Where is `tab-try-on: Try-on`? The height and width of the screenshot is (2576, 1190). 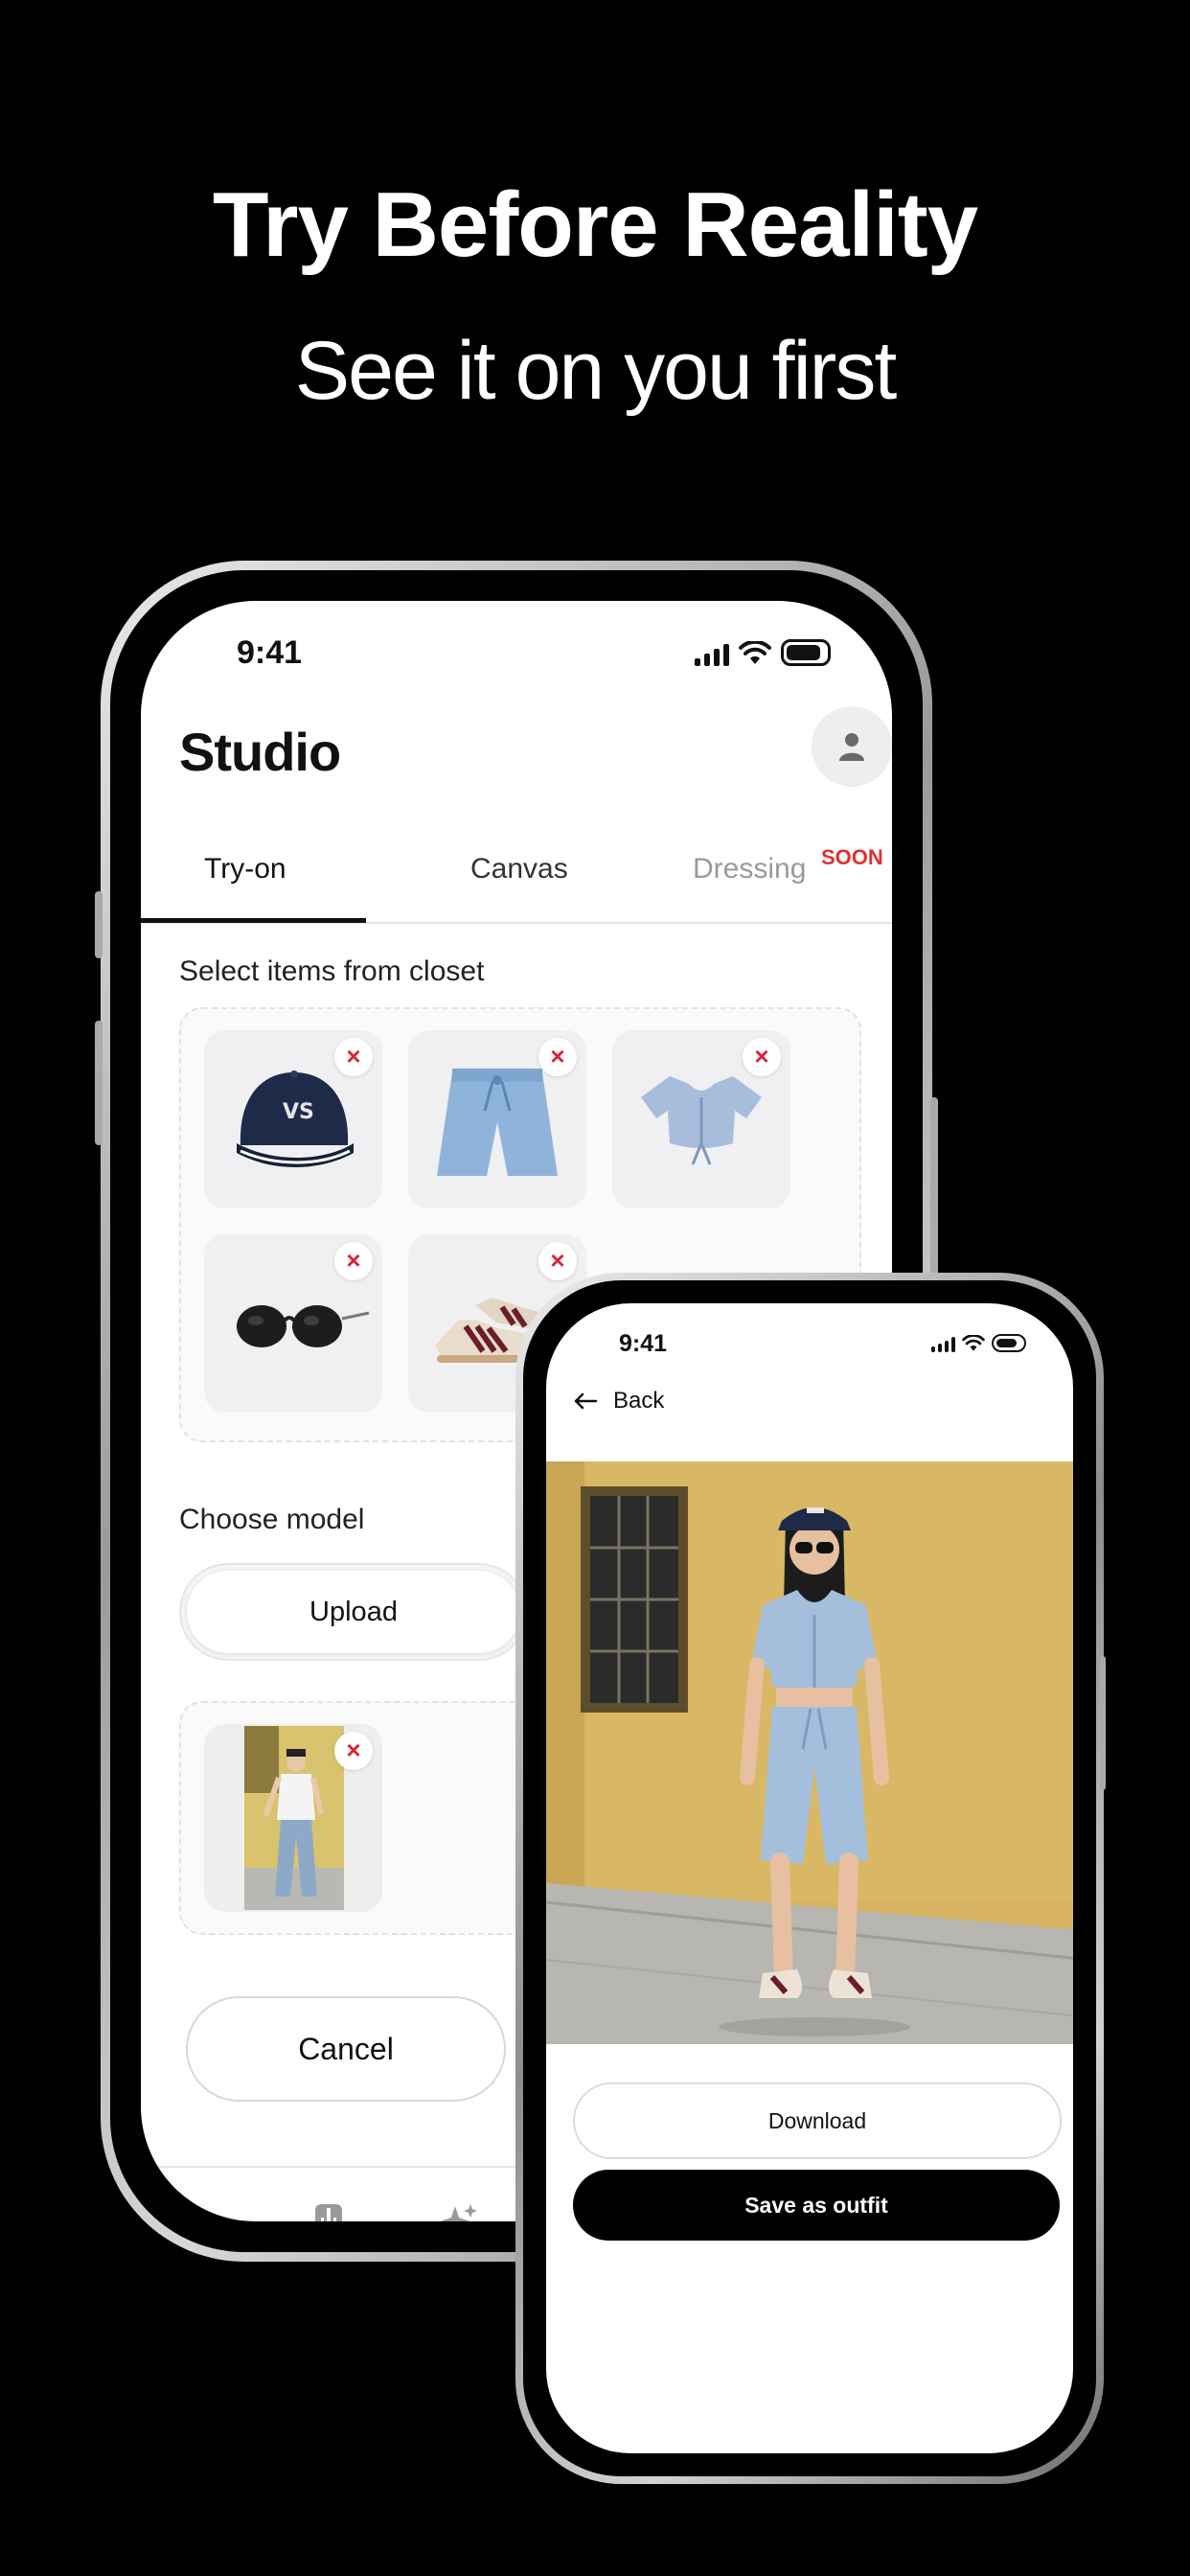
tab-try-on: Try-on is located at coordinates (245, 869).